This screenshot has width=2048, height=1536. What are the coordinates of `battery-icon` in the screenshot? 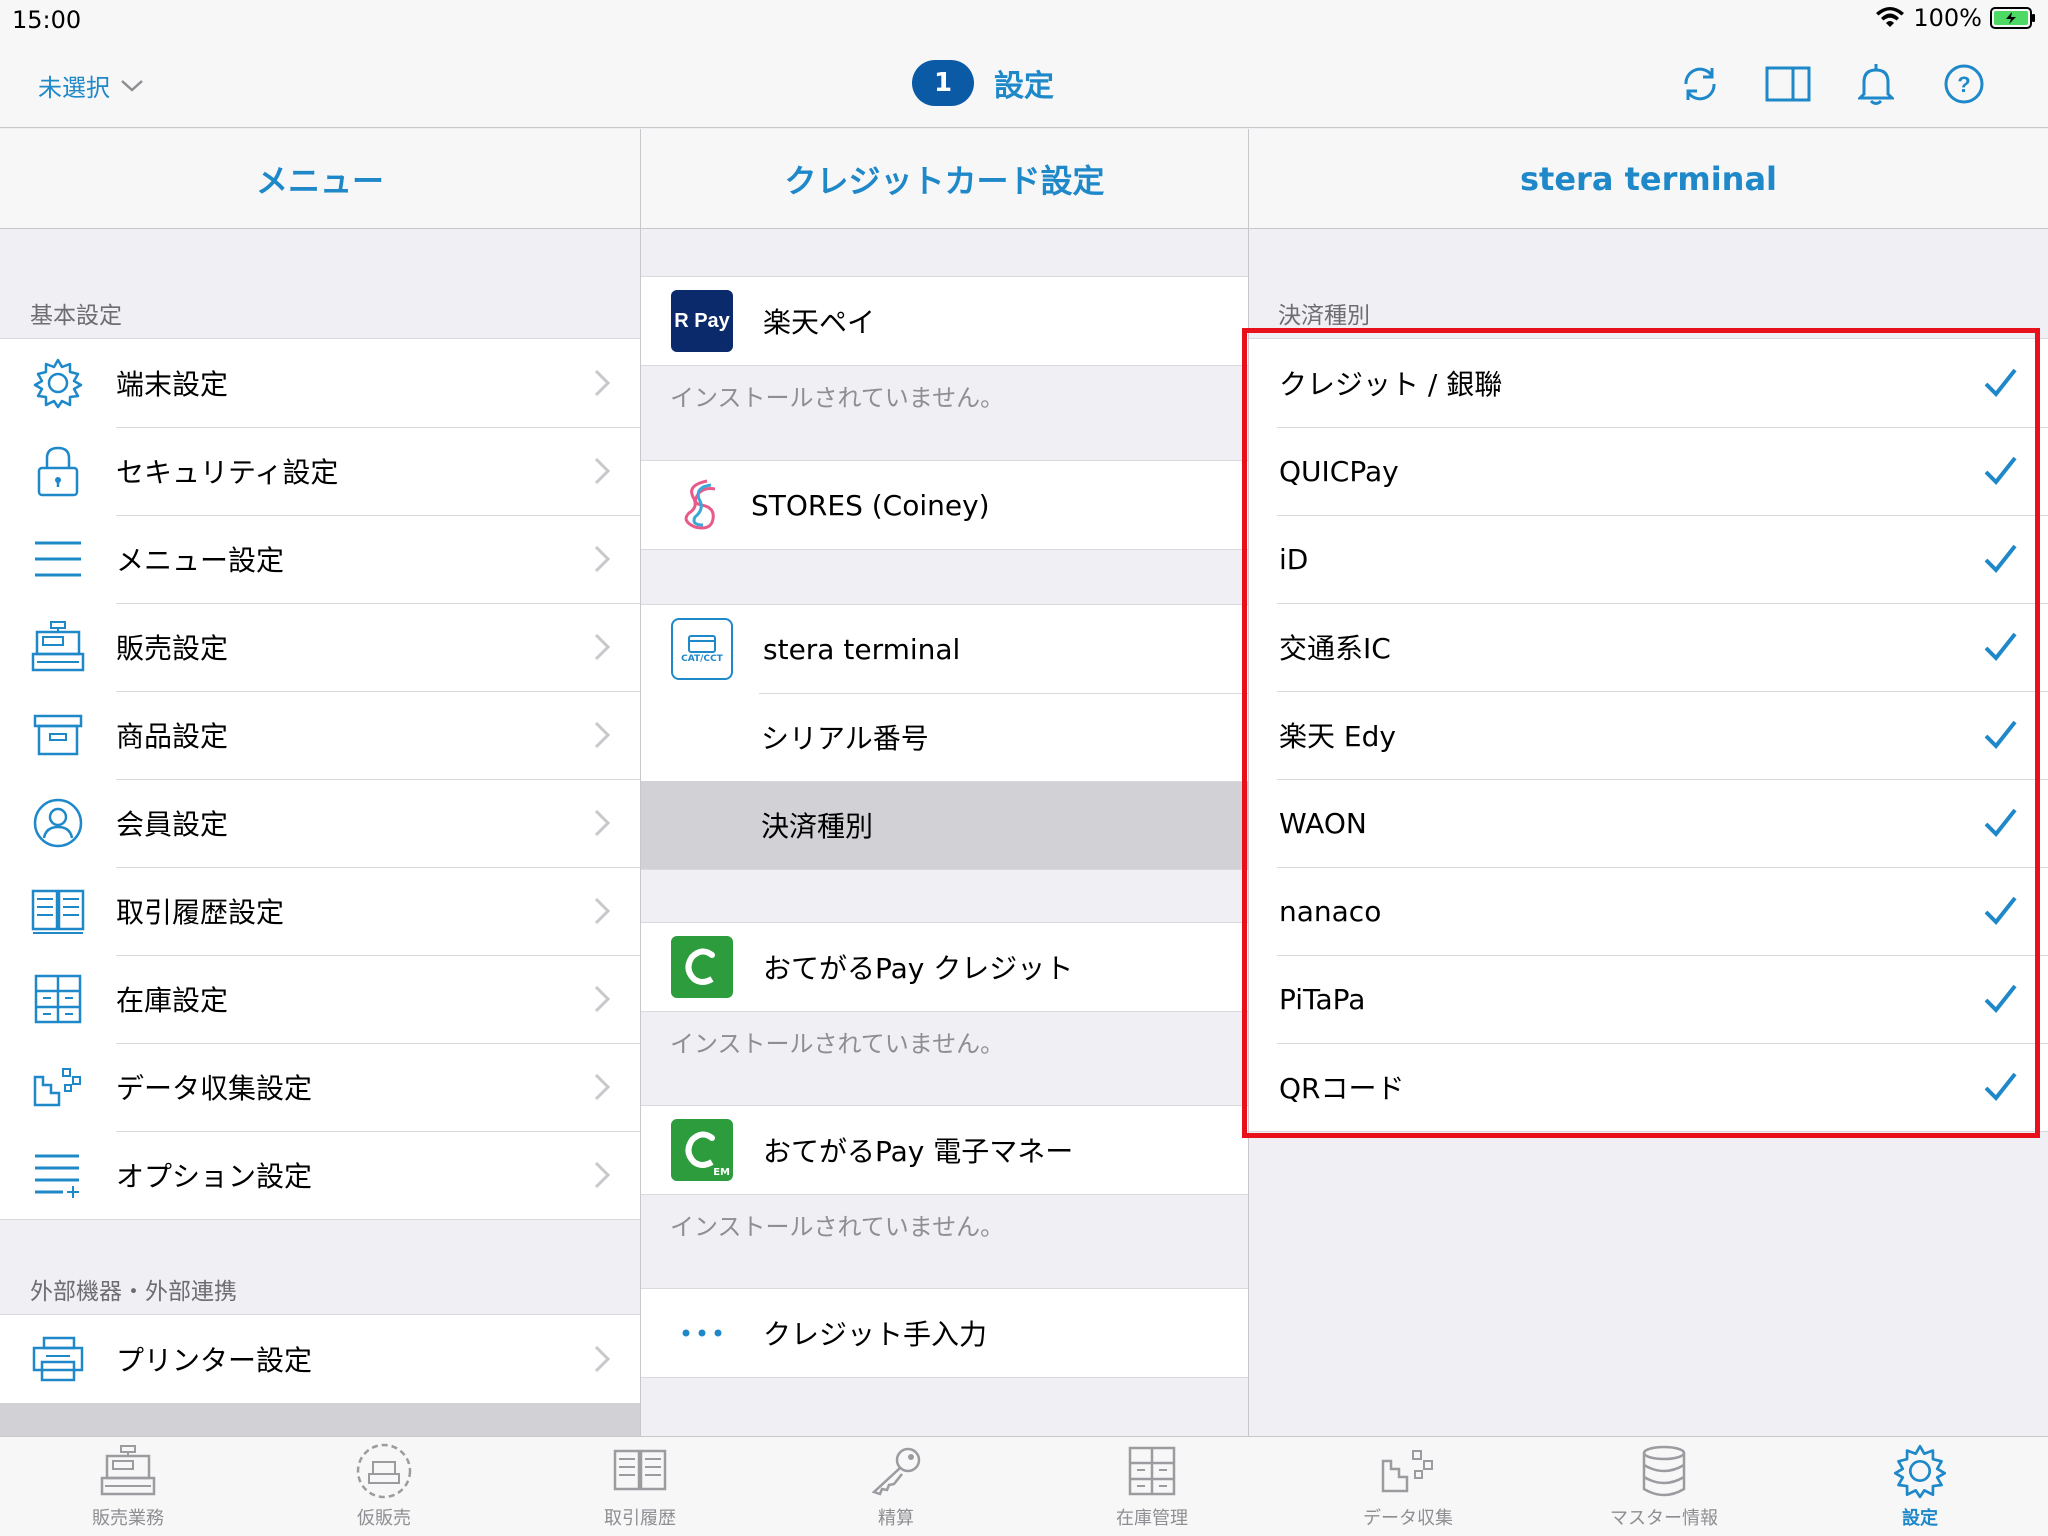 It's located at (2012, 18).